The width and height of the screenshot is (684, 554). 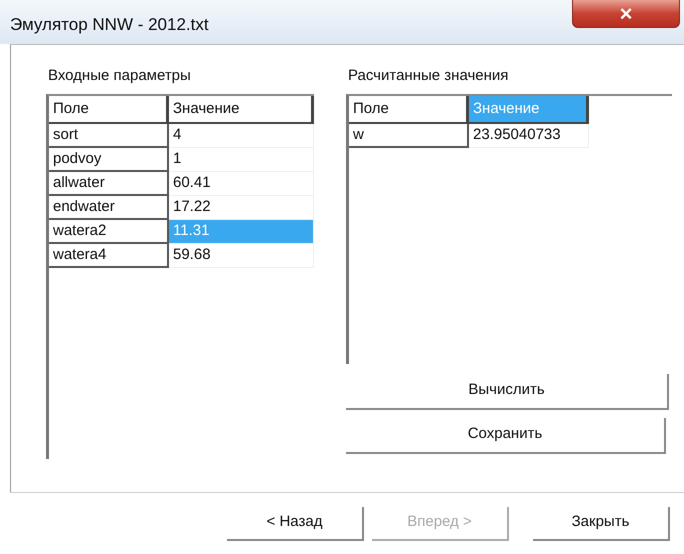 What do you see at coordinates (109, 208) in the screenshot?
I see `field-cell: endwater` at bounding box center [109, 208].